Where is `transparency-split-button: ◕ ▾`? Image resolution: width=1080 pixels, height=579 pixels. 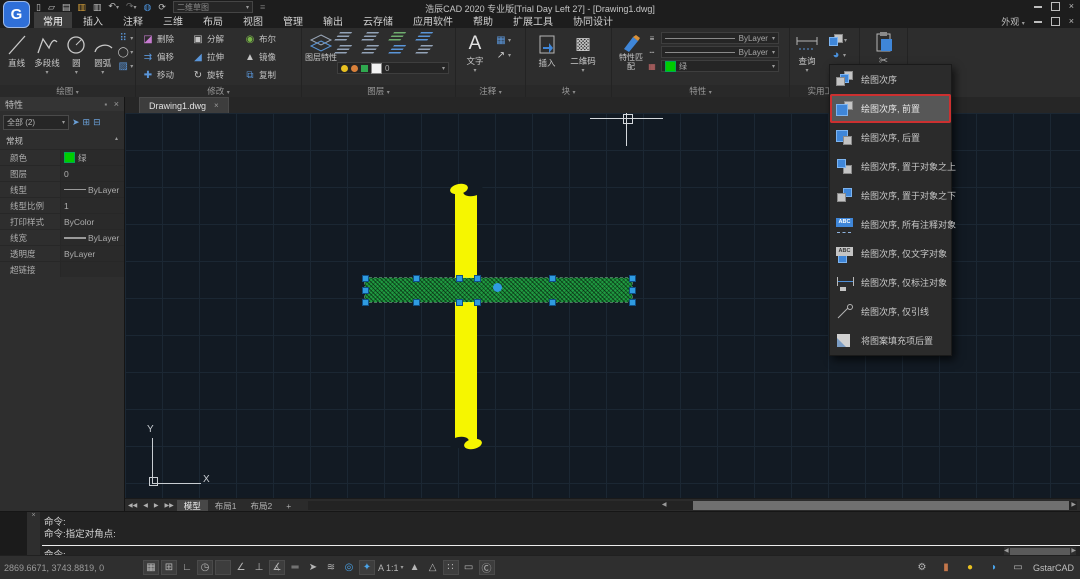
transparency-split-button: ◕ ▾ is located at coordinates (838, 55).